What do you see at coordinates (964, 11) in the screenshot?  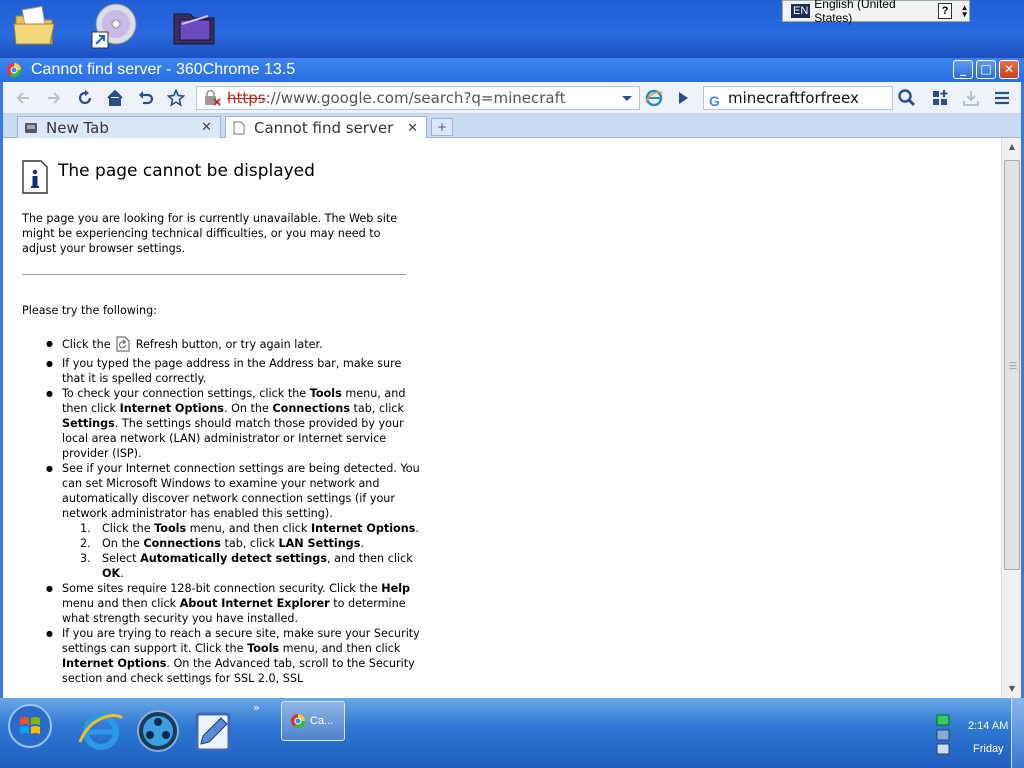 I see `language-bar-options-icon: ▲ ▼` at bounding box center [964, 11].